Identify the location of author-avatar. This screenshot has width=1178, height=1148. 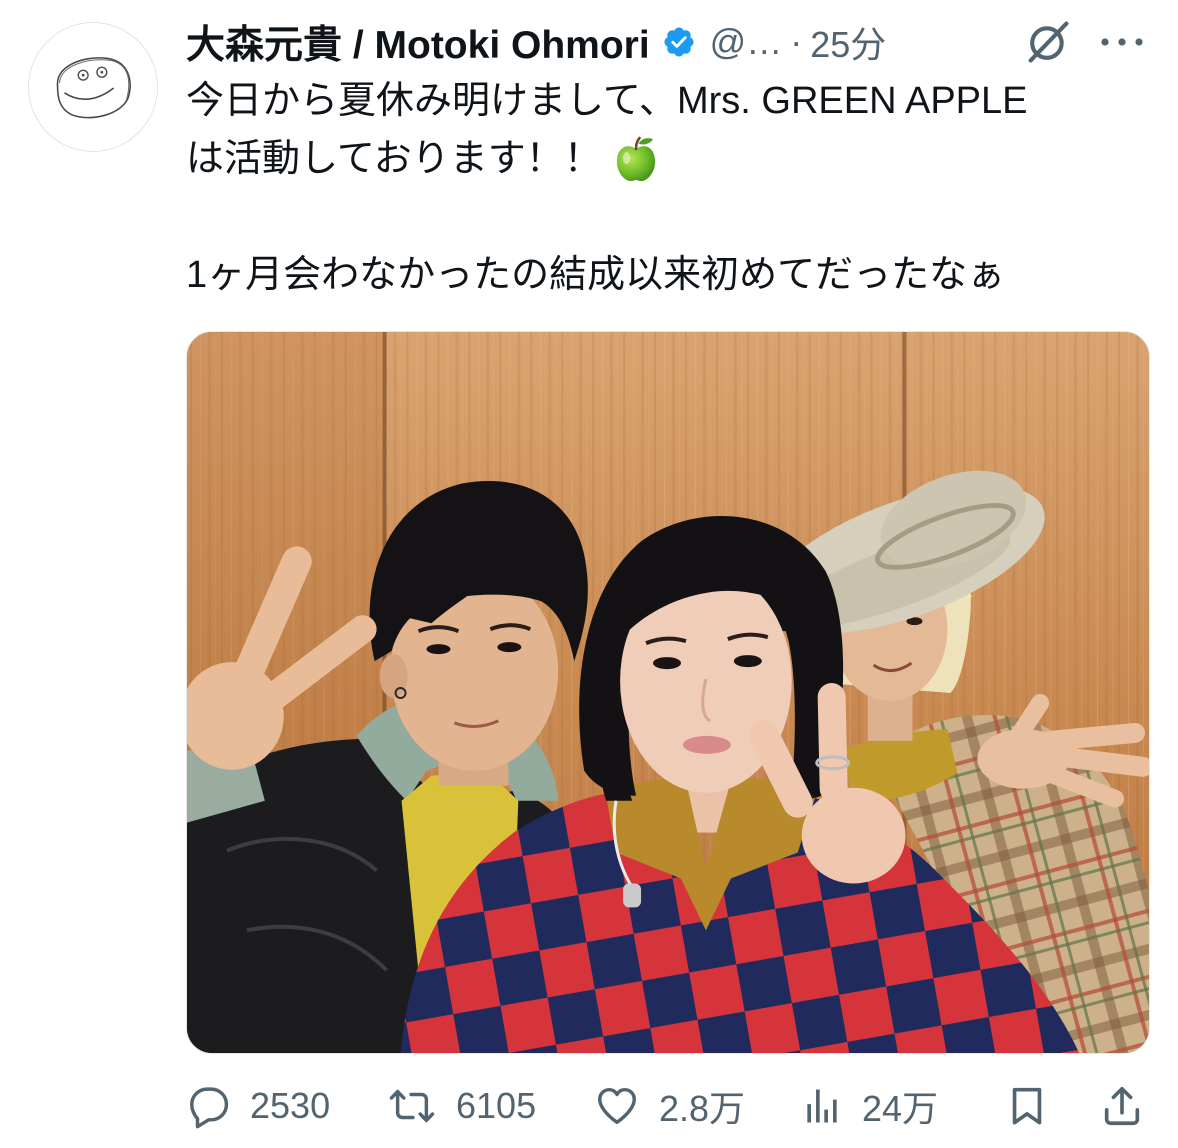
(93, 87).